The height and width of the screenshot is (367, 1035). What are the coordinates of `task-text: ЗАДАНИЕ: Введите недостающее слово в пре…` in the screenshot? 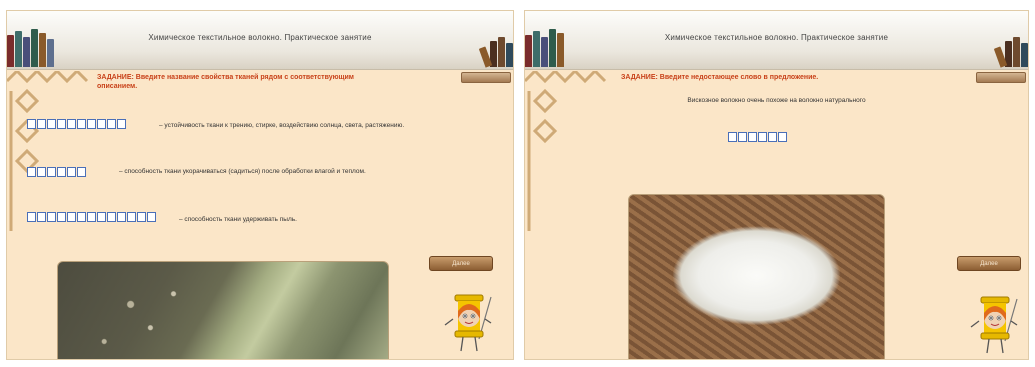 It's located at (720, 77).